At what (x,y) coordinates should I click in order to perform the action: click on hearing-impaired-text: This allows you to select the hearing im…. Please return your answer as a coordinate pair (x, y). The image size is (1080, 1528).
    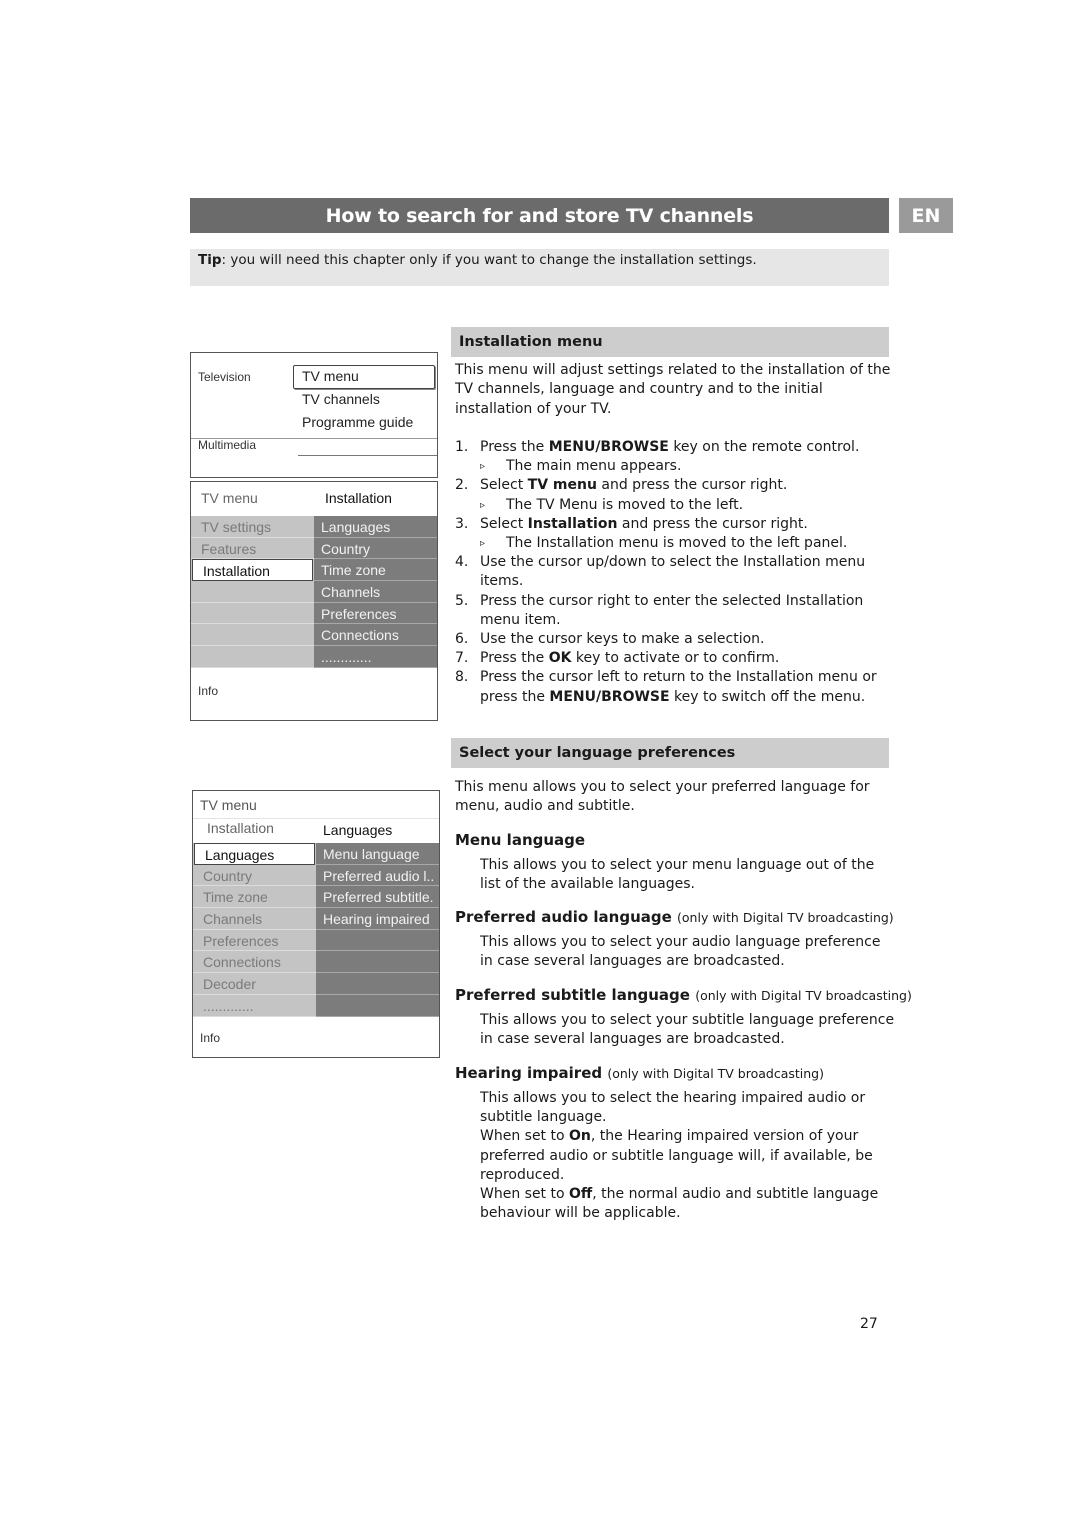
    Looking at the image, I should click on (673, 1108).